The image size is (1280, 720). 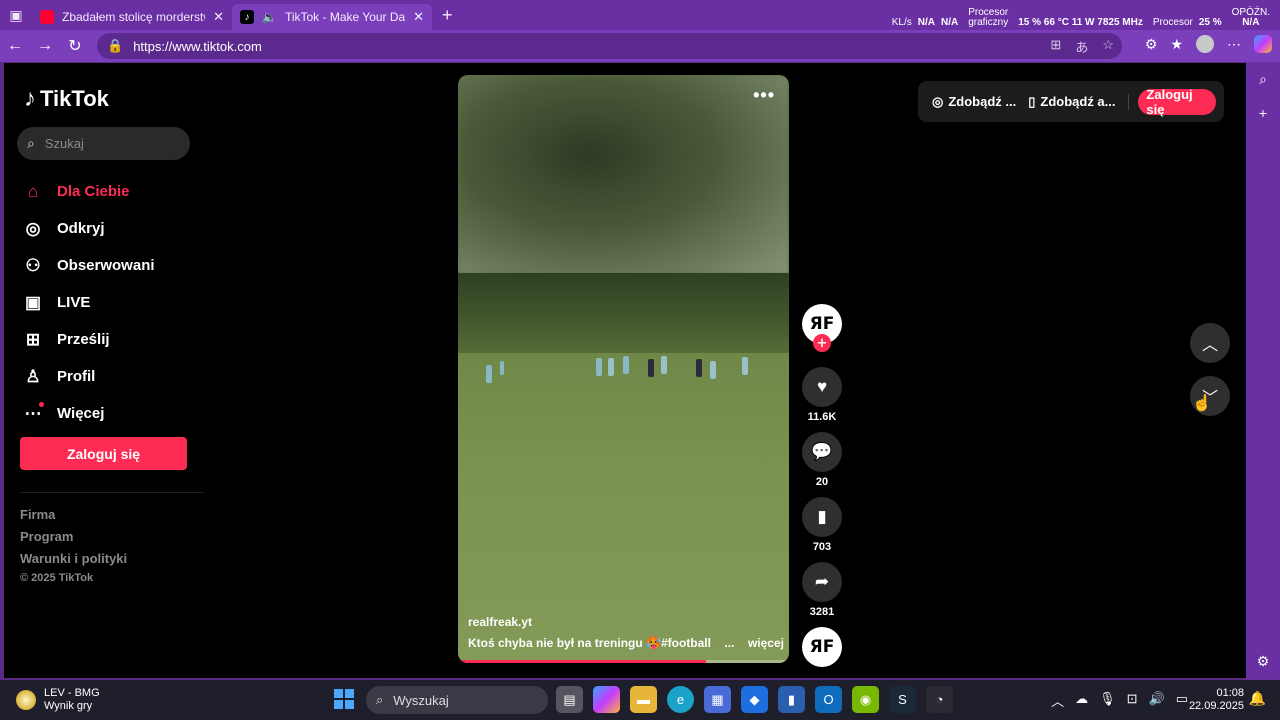 I want to click on sidebar-item-label: Obserwowani, so click(x=106, y=265).